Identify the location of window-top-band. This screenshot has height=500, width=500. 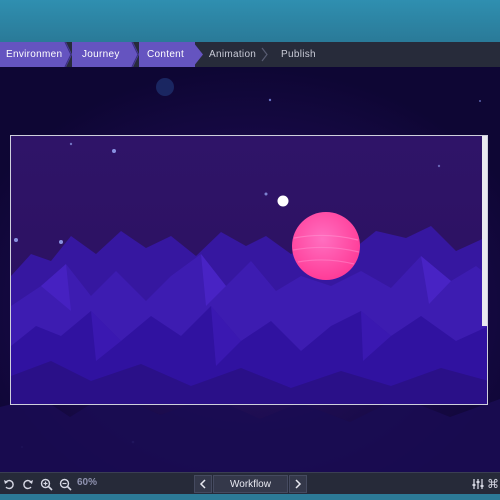
(250, 21).